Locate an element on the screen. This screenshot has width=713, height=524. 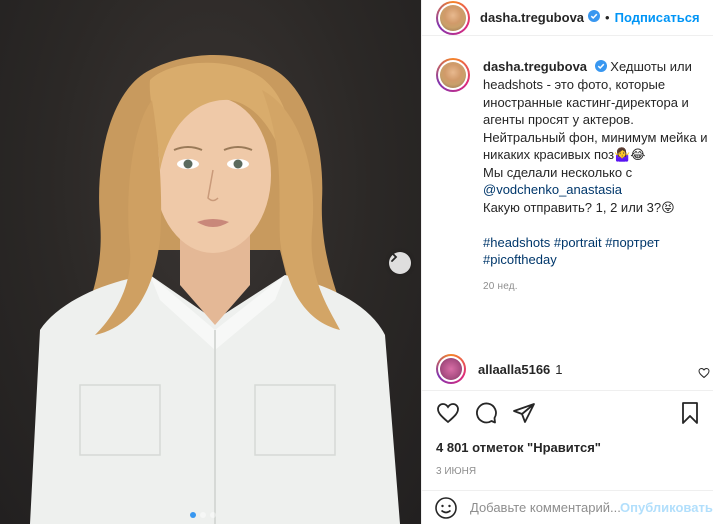
comment-button is located at coordinates (486, 413).